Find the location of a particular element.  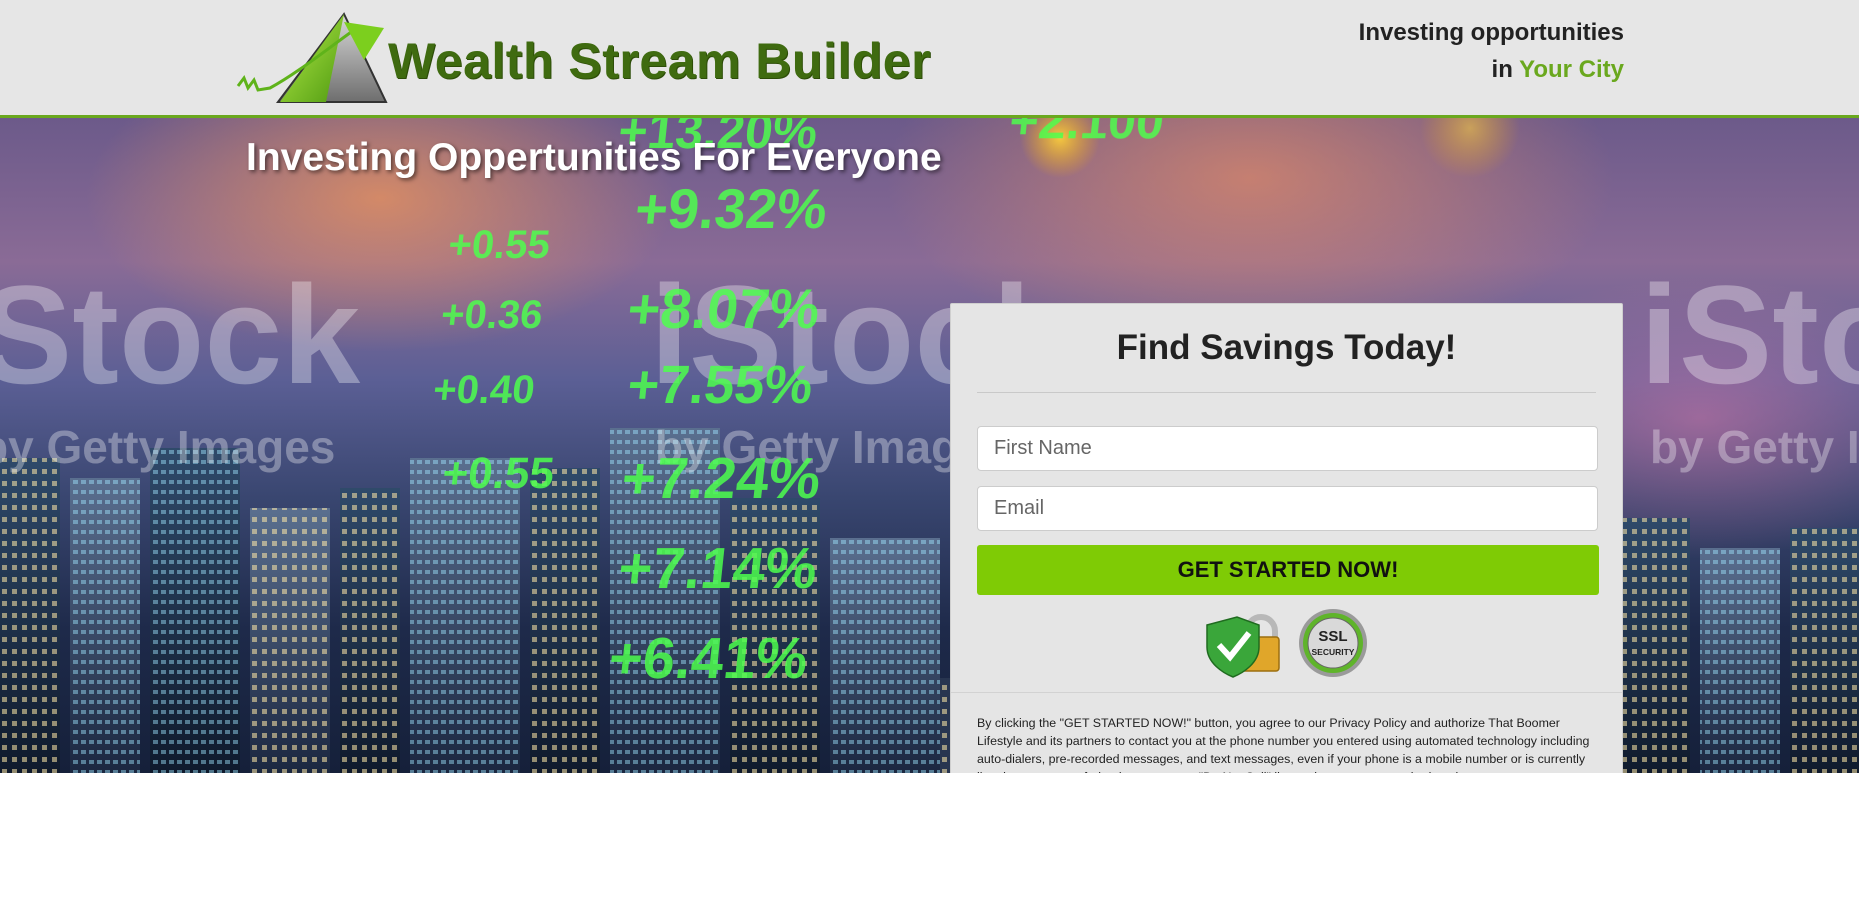

form-divider is located at coordinates (1286, 392).